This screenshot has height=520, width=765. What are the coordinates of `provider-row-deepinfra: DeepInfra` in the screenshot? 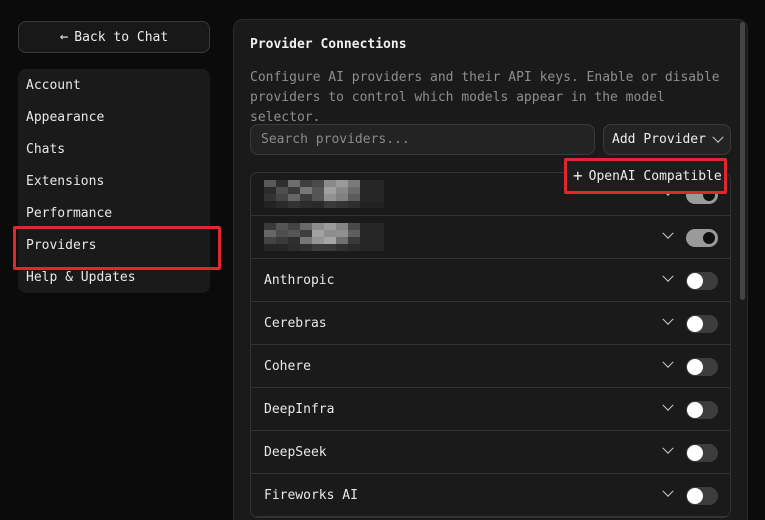 It's located at (490, 409).